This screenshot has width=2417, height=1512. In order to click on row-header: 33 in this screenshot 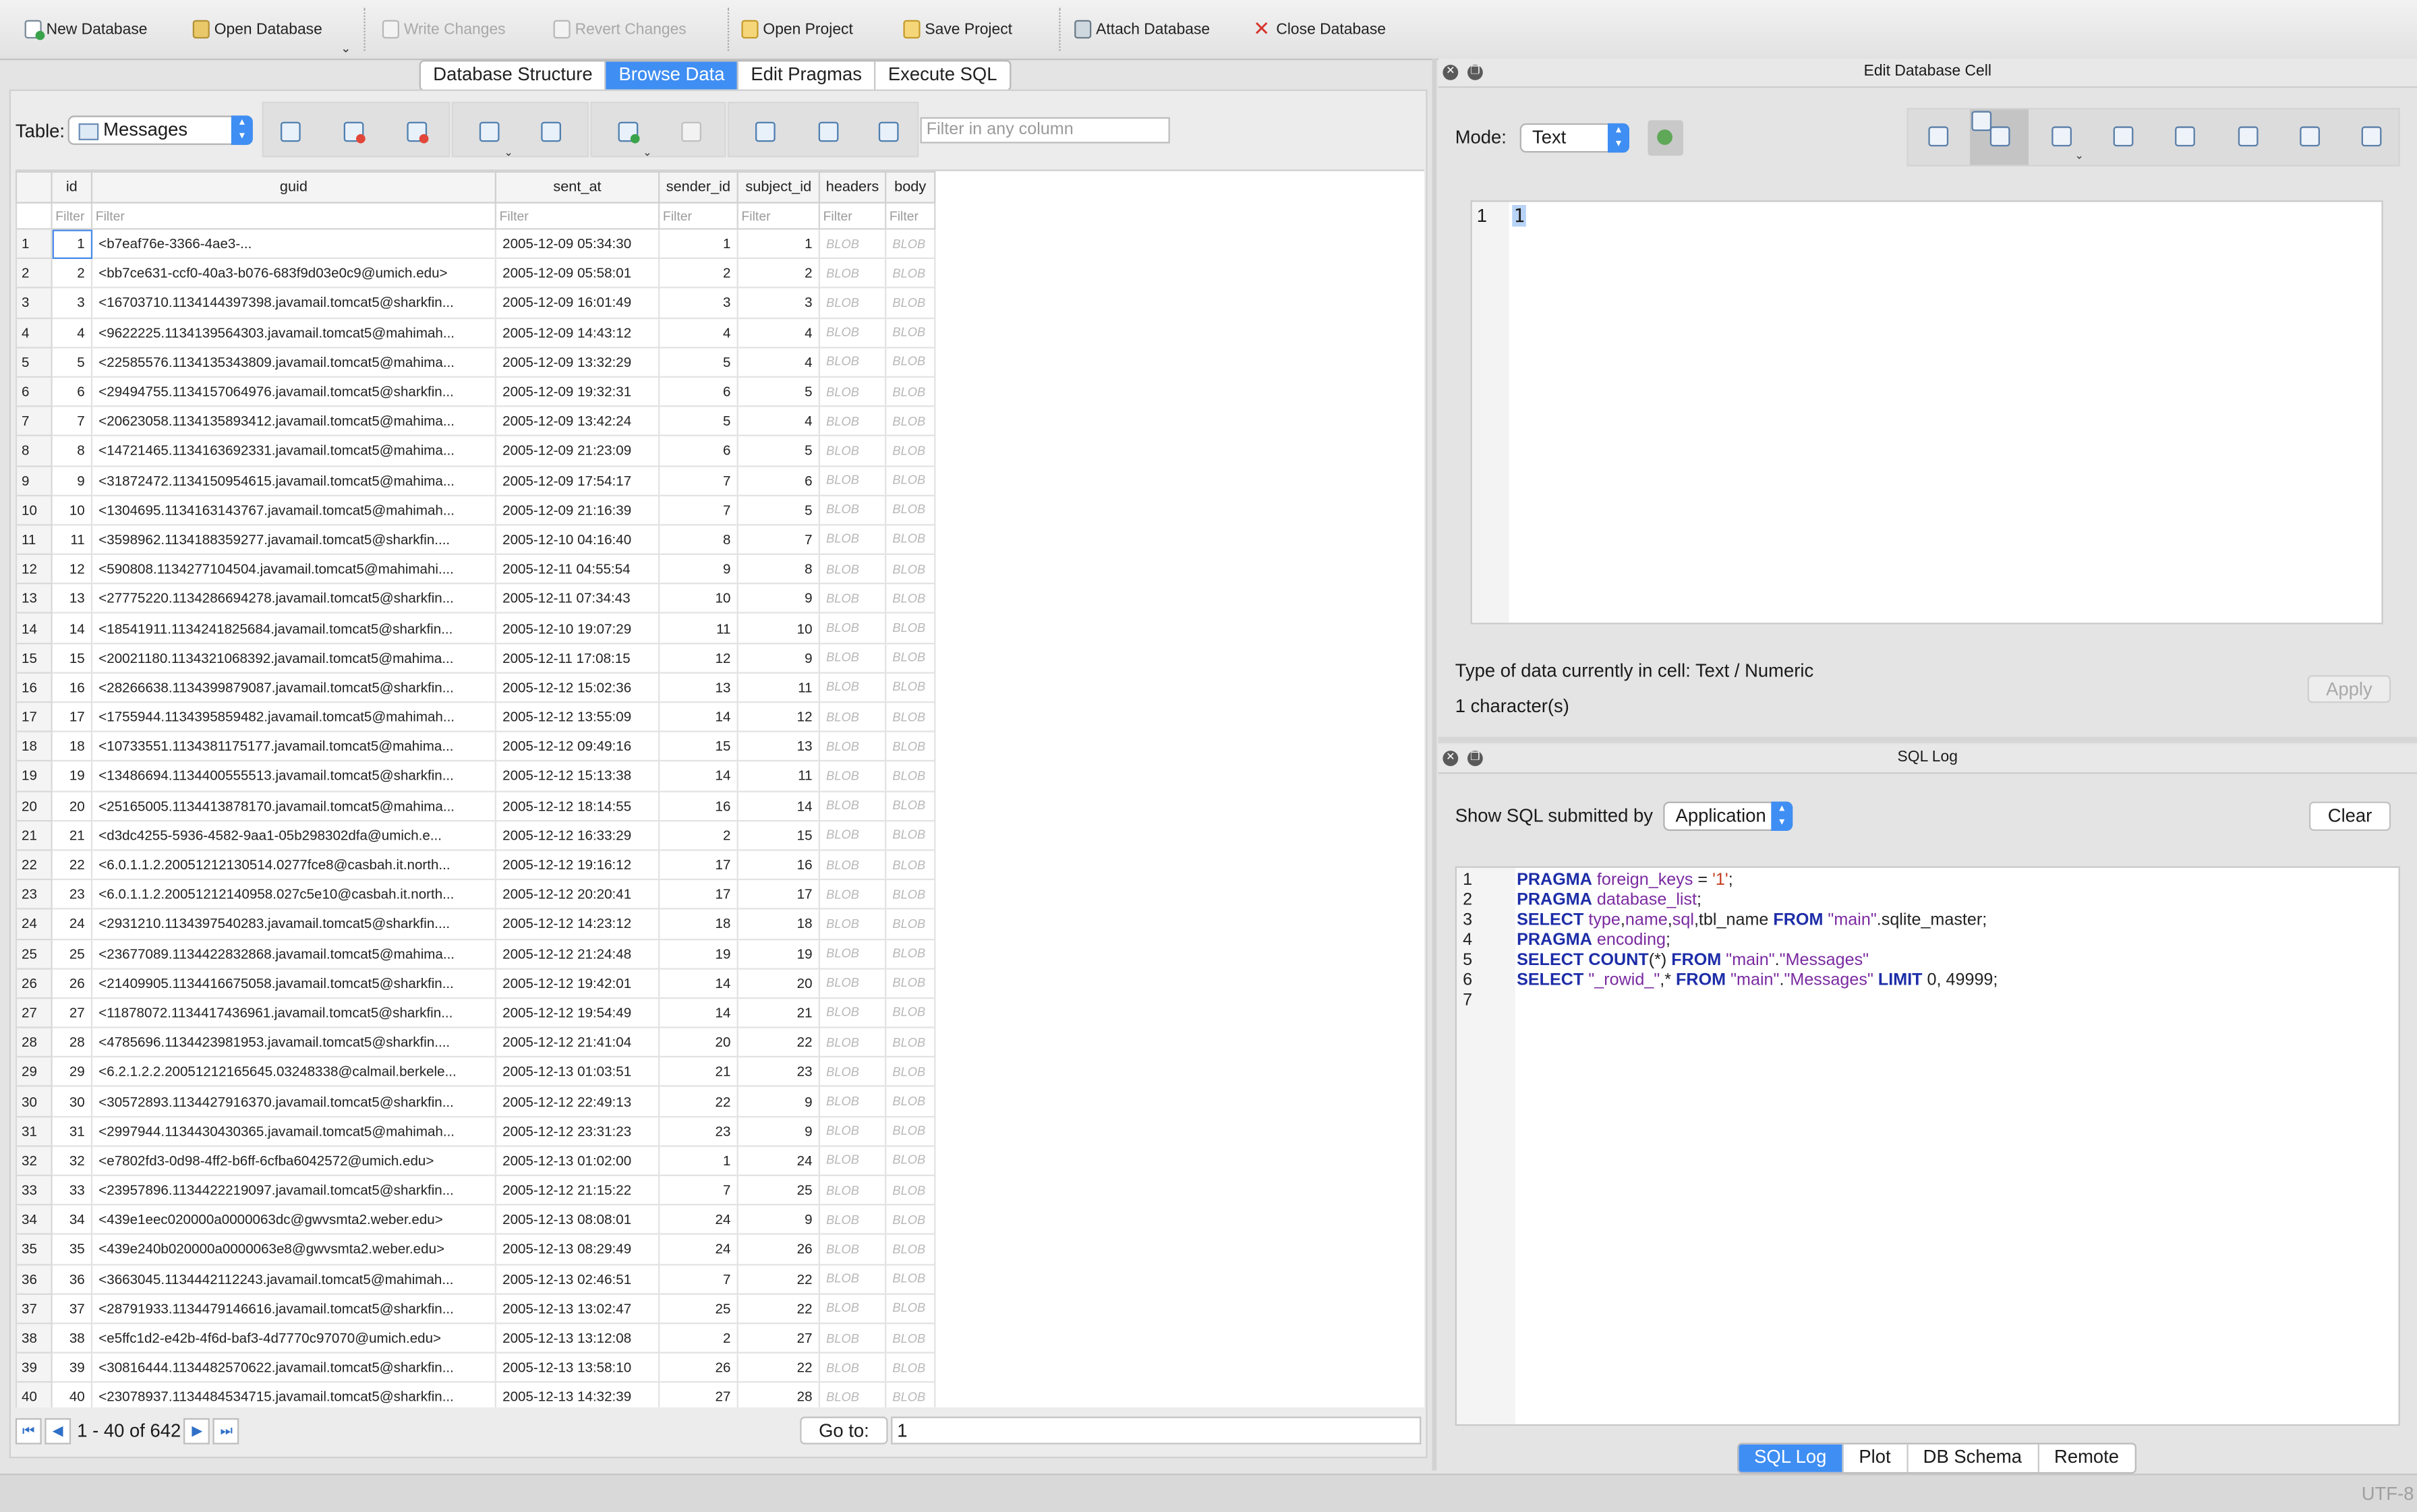, I will do `click(34, 1190)`.